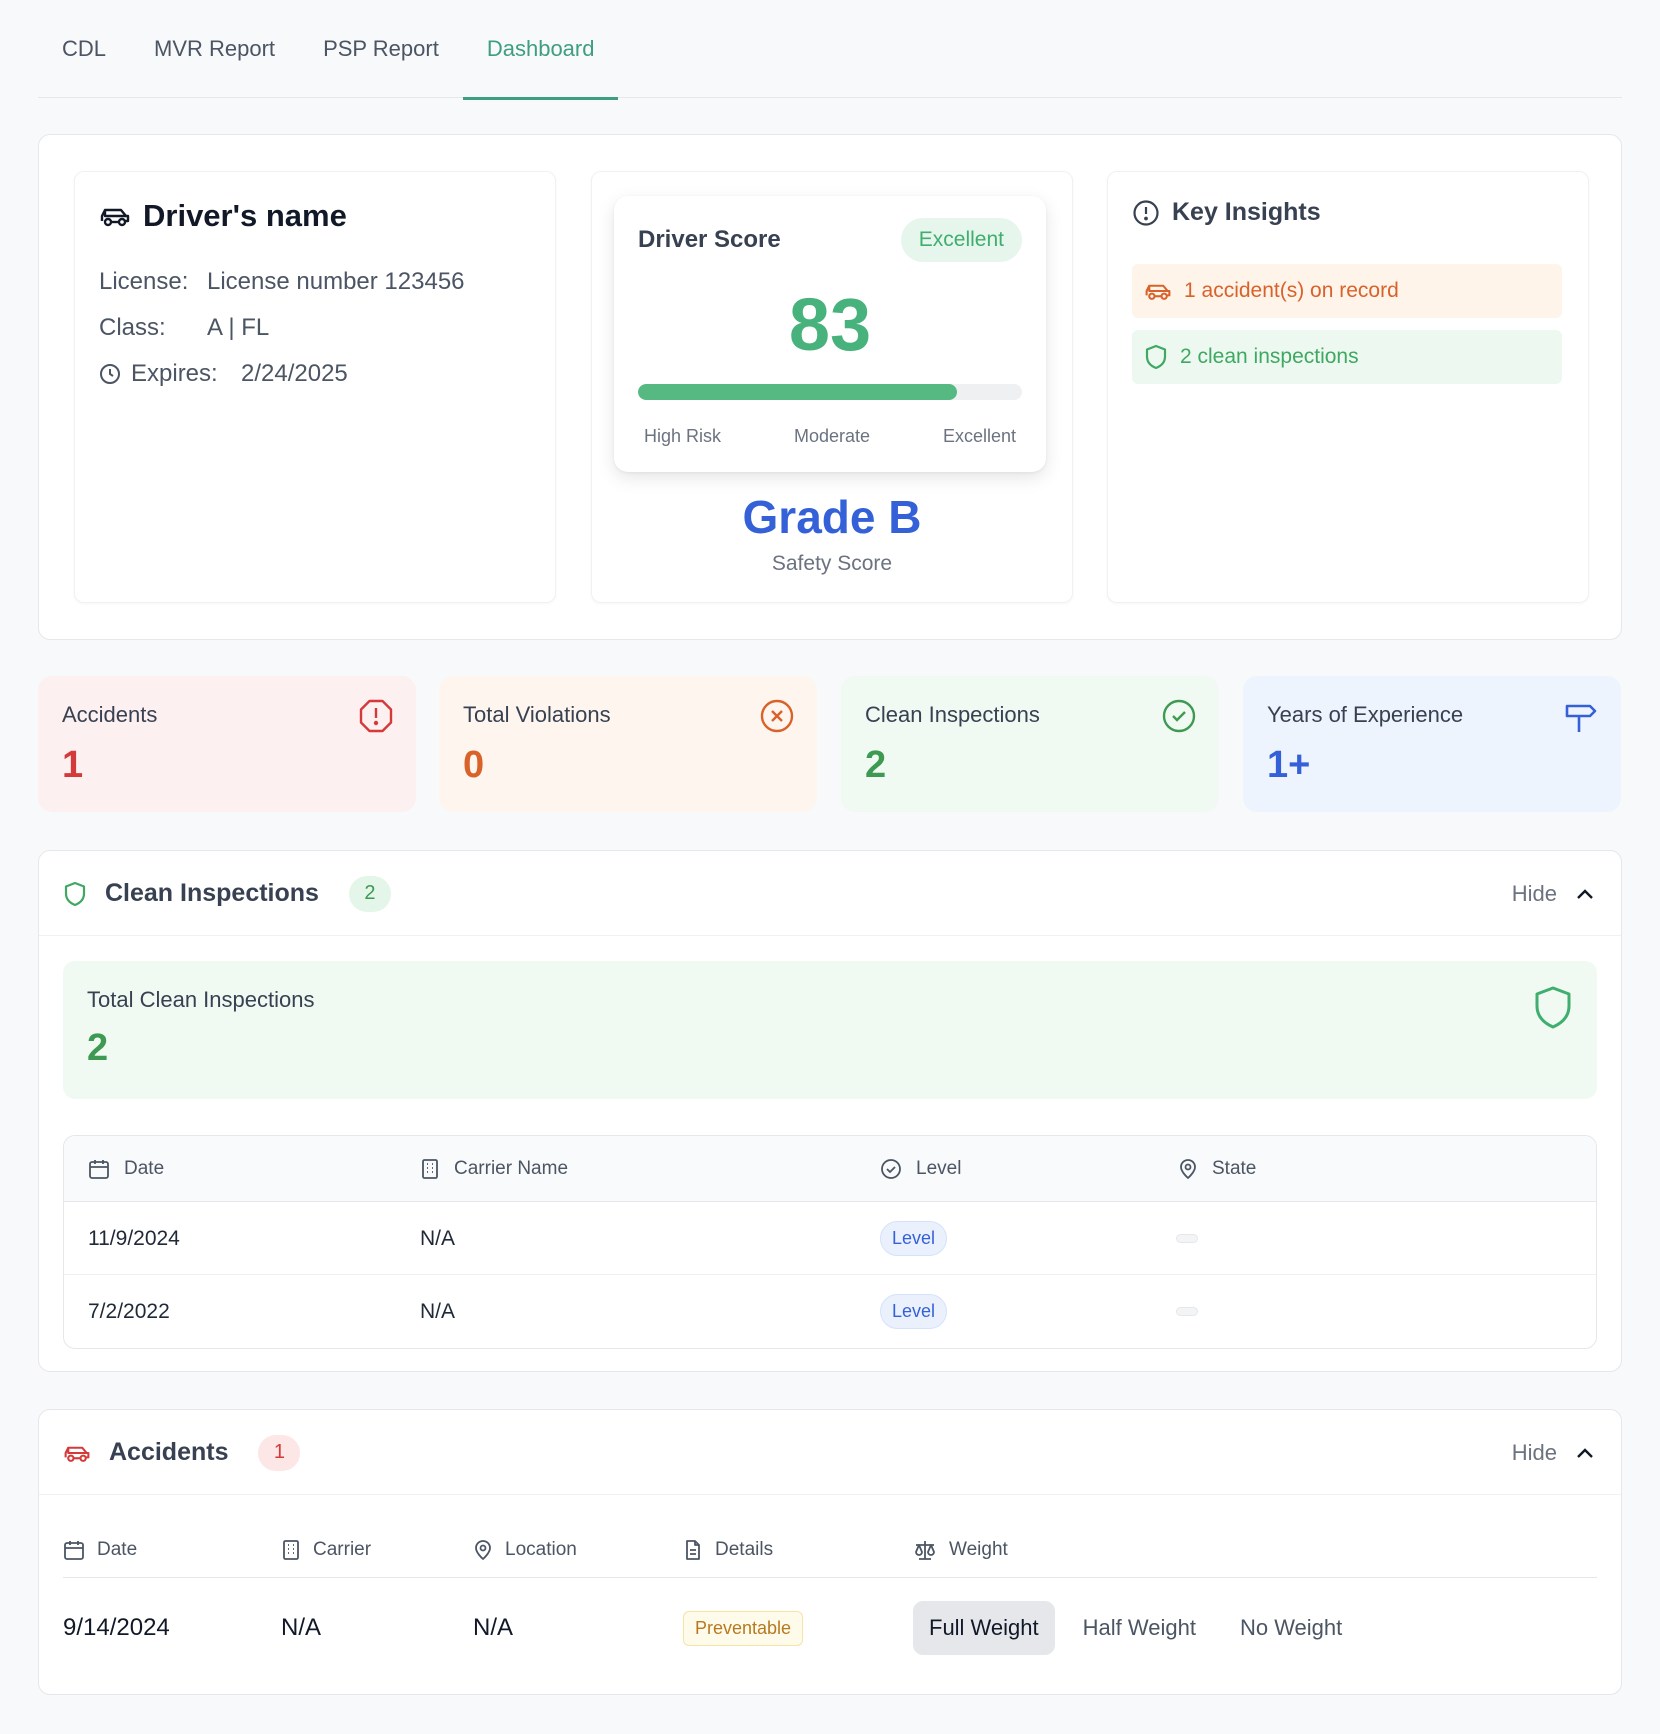  I want to click on col-location-label: Location, so click(541, 1549).